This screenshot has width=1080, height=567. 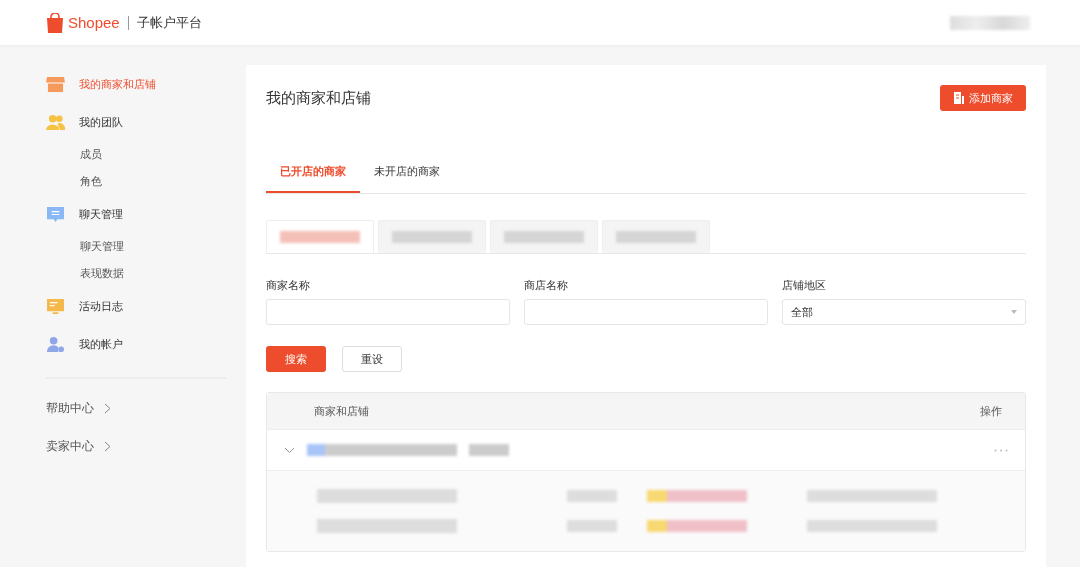 I want to click on shopee-bag-icon, so click(x=55, y=22).